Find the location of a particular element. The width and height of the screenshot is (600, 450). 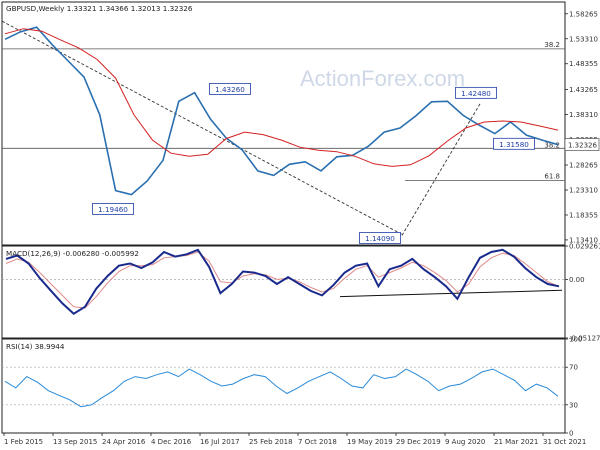

x-axis-tick-label: 13 Sep 2015 is located at coordinates (75, 442).